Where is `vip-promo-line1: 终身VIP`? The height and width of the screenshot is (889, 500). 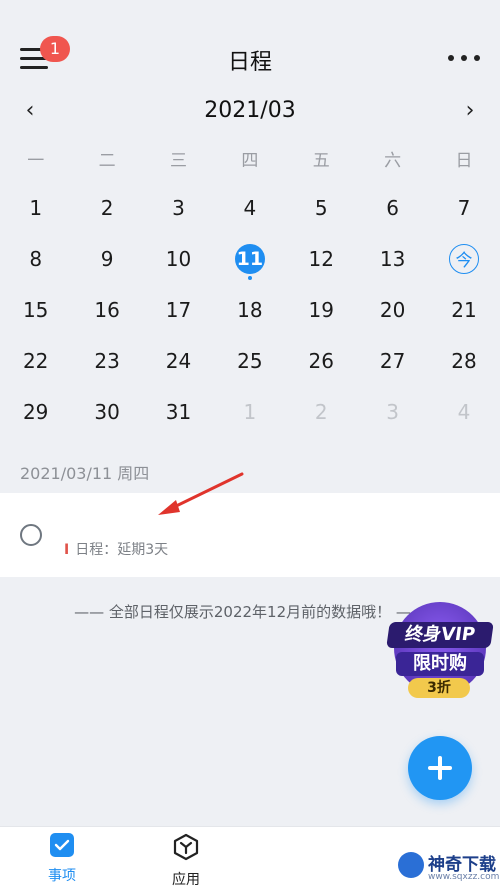
vip-promo-line1: 终身VIP is located at coordinates (440, 635).